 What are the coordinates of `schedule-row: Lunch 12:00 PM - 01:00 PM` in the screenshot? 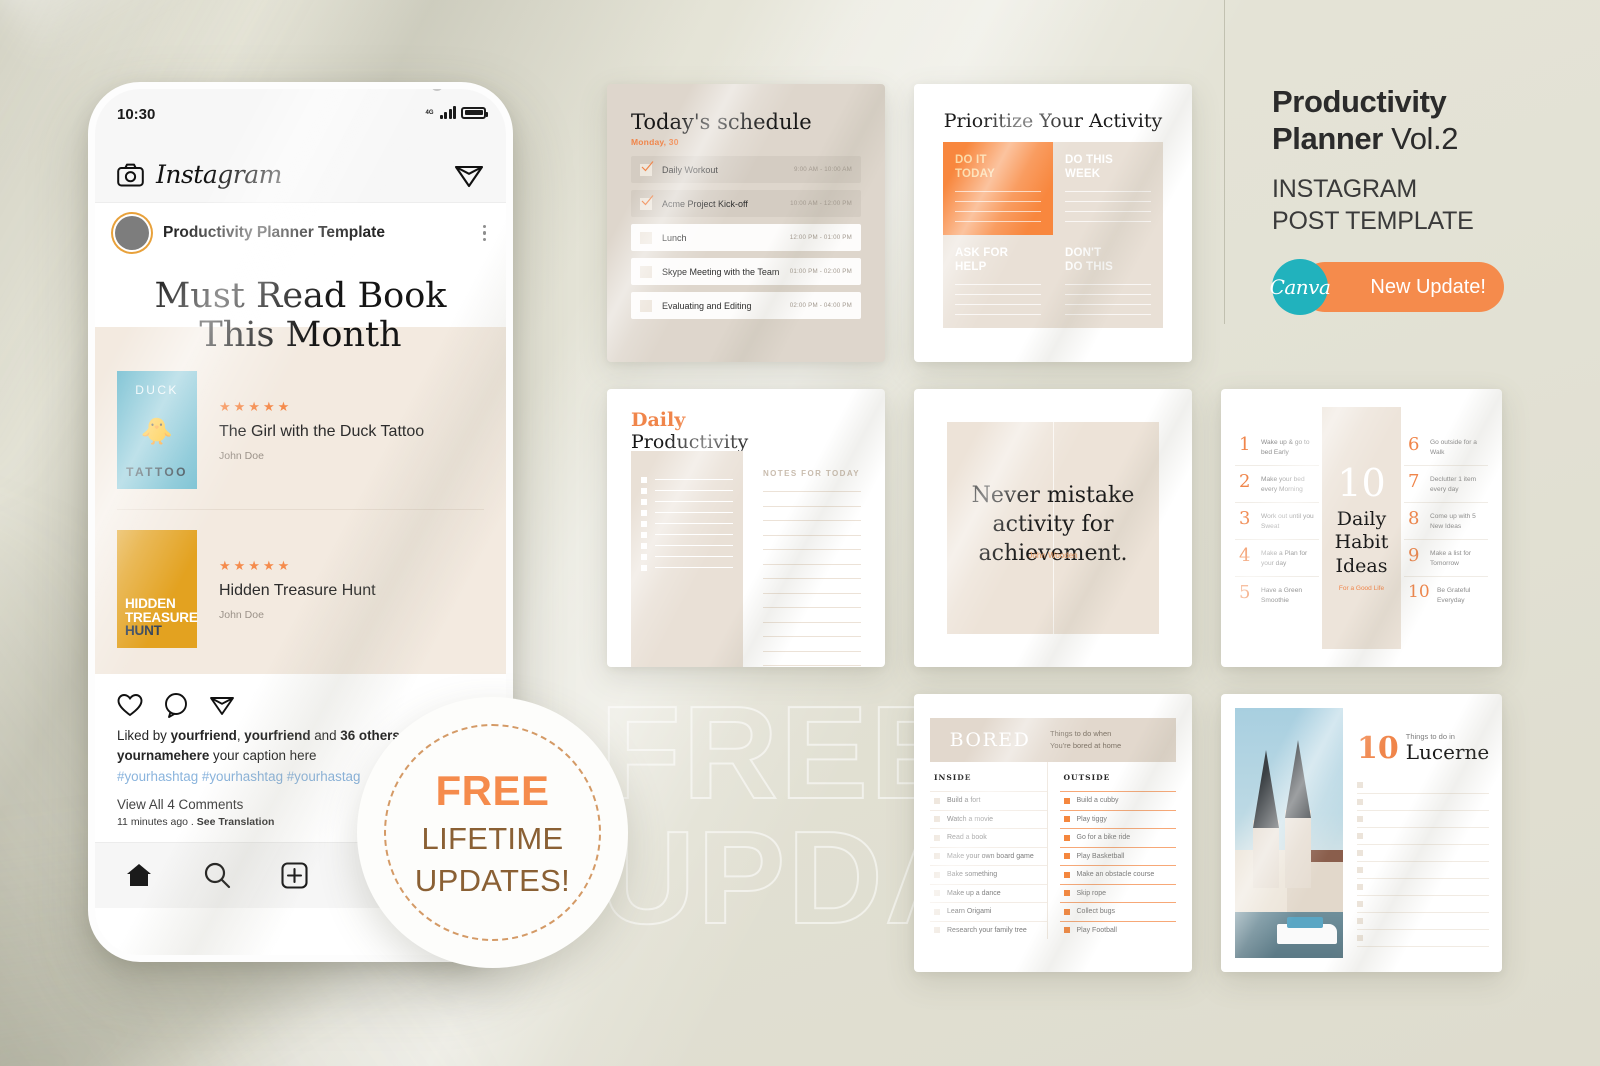 It's located at (746, 237).